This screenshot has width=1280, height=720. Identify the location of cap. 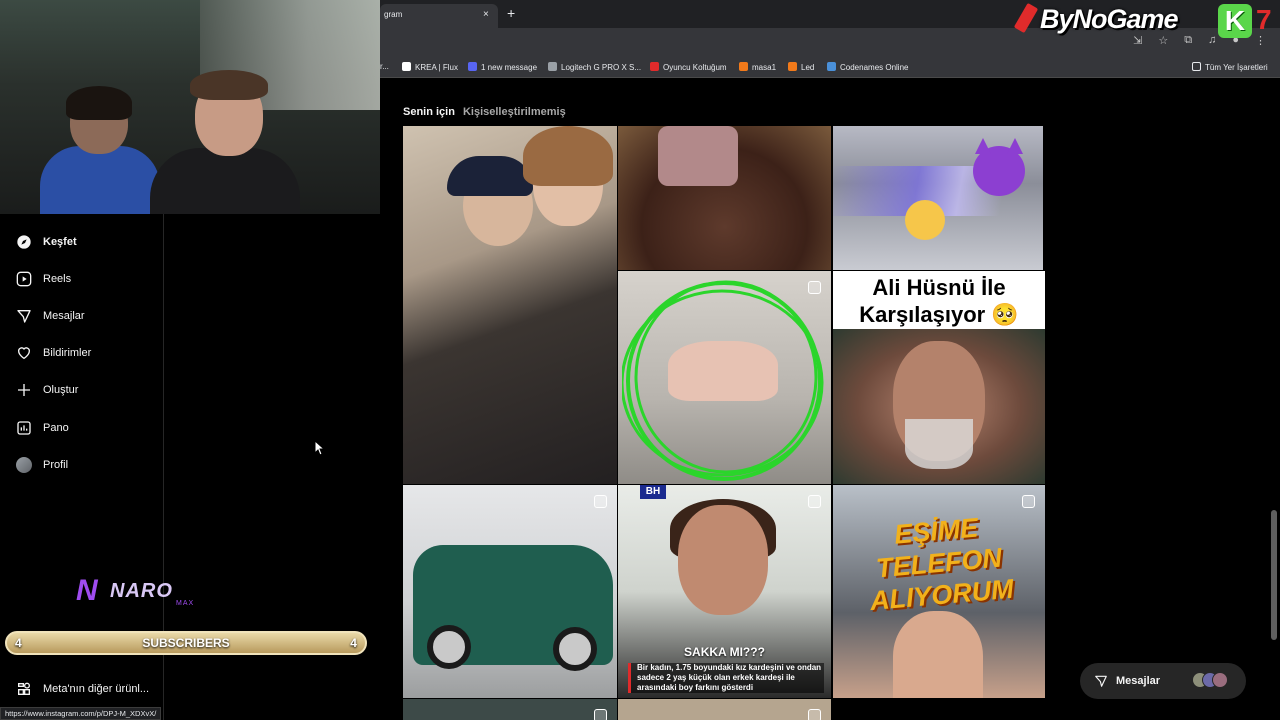
(490, 176).